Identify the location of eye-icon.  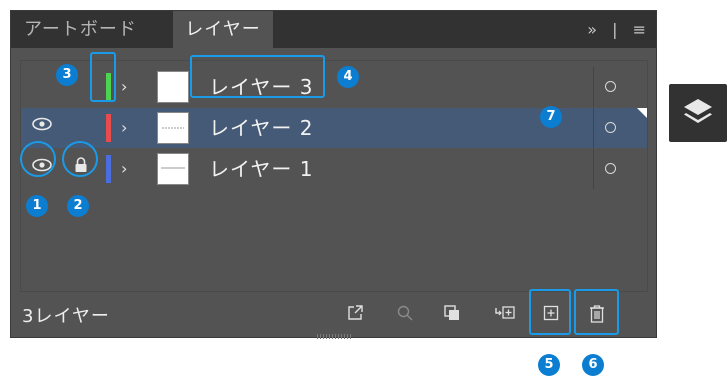
(42, 128).